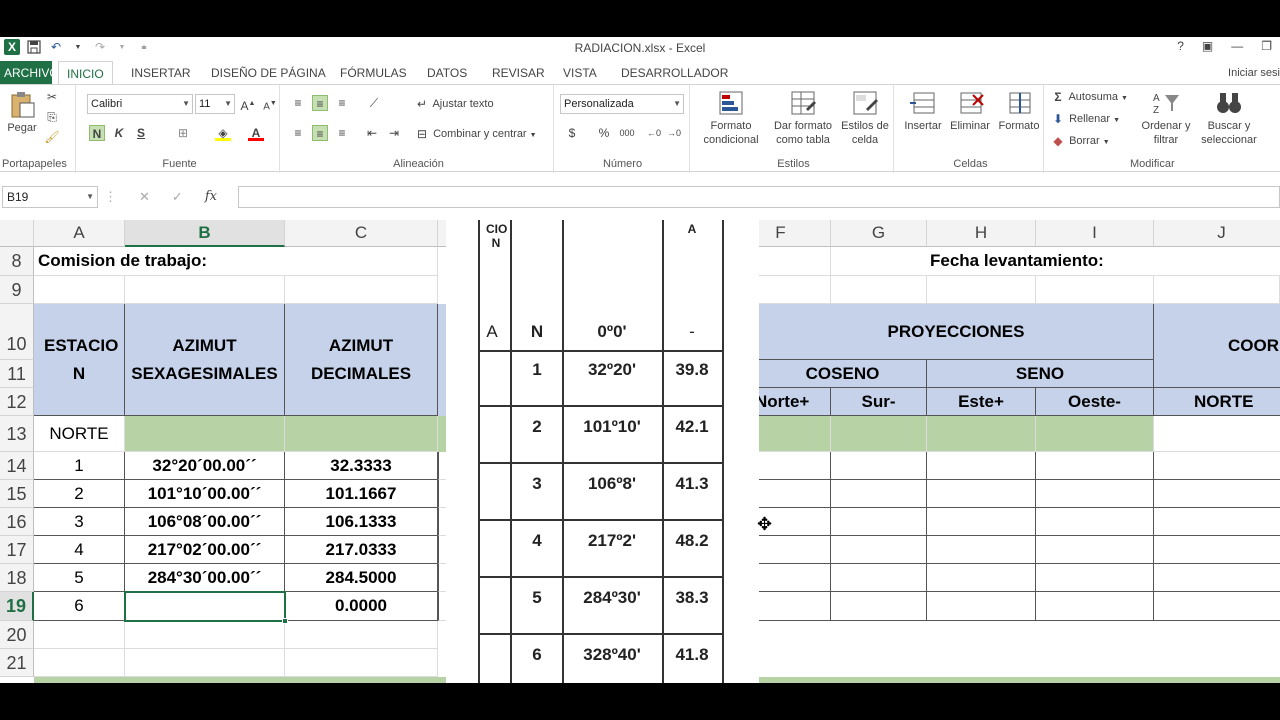  Describe the element at coordinates (144, 197) in the screenshot. I see `cancel-icon: ✕` at that location.